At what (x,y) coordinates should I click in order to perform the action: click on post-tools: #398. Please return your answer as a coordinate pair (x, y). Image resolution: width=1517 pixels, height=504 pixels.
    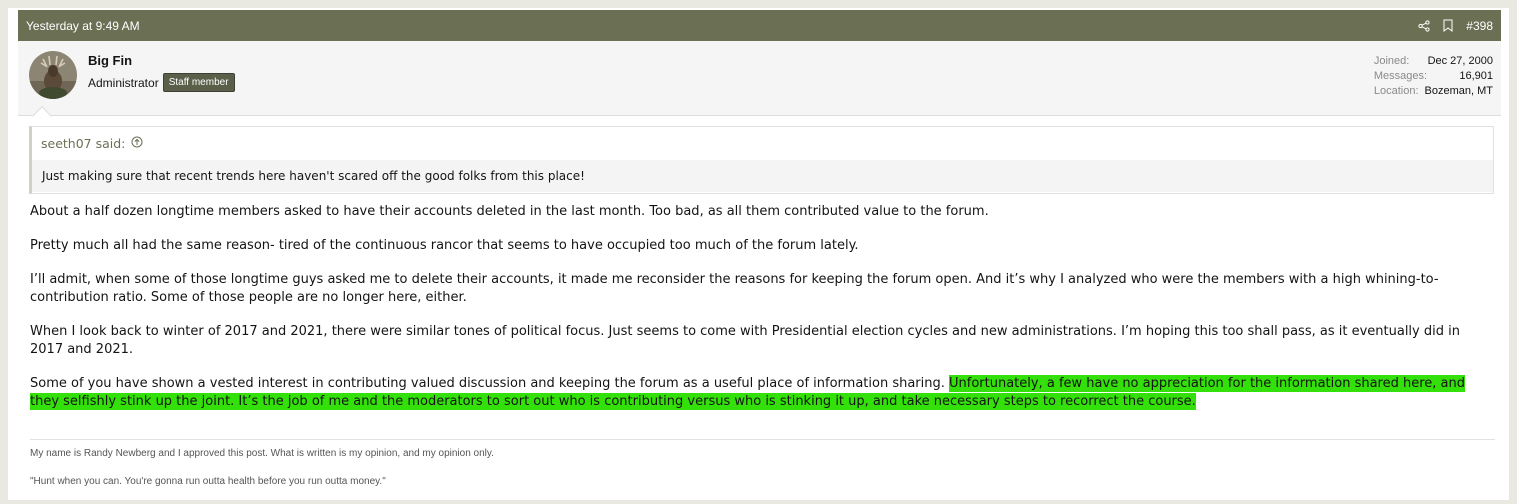
    Looking at the image, I should click on (1455, 26).